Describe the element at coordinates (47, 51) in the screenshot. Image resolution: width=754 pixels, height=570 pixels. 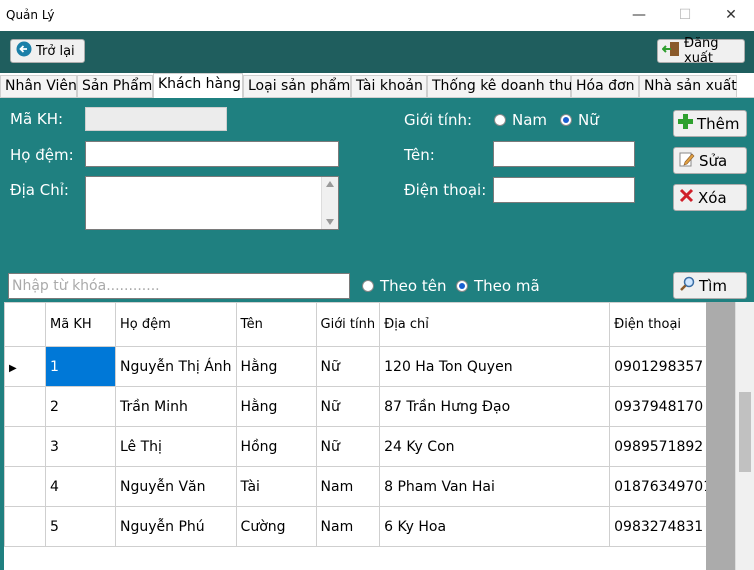
I see `back-button: Trở lại` at that location.